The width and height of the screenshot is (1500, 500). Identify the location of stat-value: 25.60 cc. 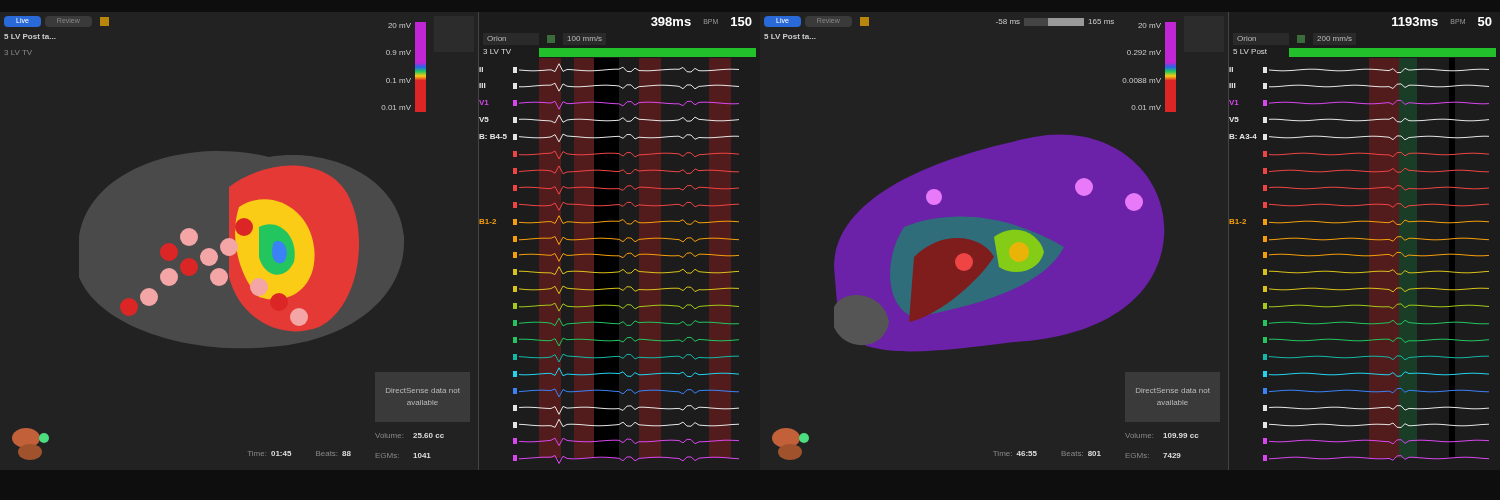
(429, 436).